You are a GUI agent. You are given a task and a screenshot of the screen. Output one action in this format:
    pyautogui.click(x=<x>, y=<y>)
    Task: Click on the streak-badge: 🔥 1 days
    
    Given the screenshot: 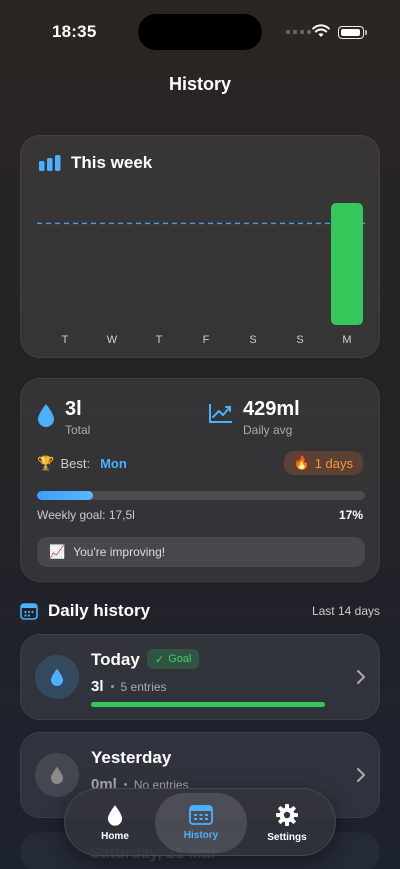 What is the action you would take?
    pyautogui.click(x=323, y=463)
    